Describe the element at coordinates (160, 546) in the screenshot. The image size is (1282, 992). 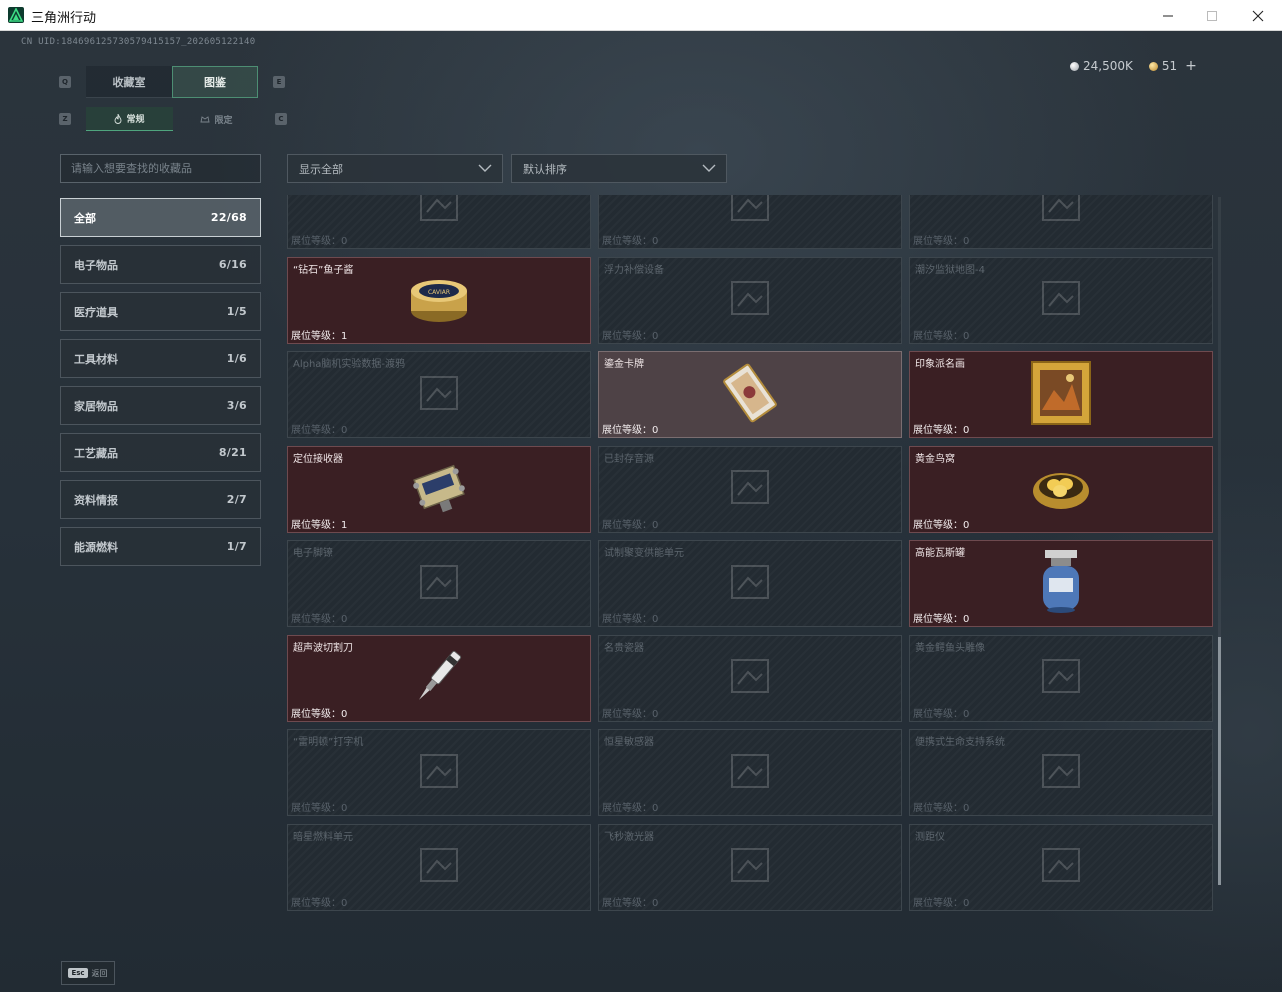
I see `category-energy: 能源燃料 1/7` at that location.